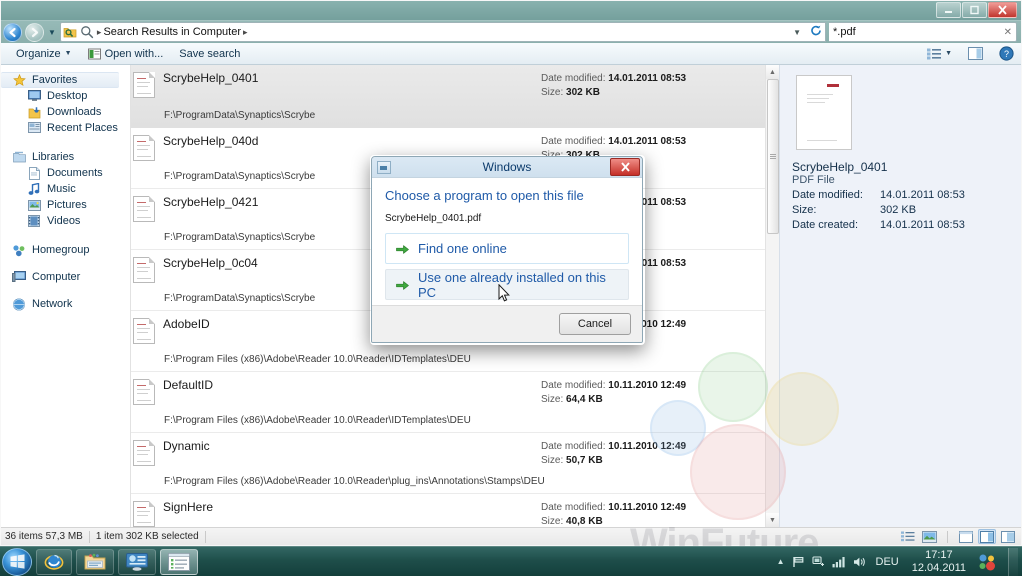  Describe the element at coordinates (179, 561) in the screenshot. I see `taskbar-explorer-window` at that location.